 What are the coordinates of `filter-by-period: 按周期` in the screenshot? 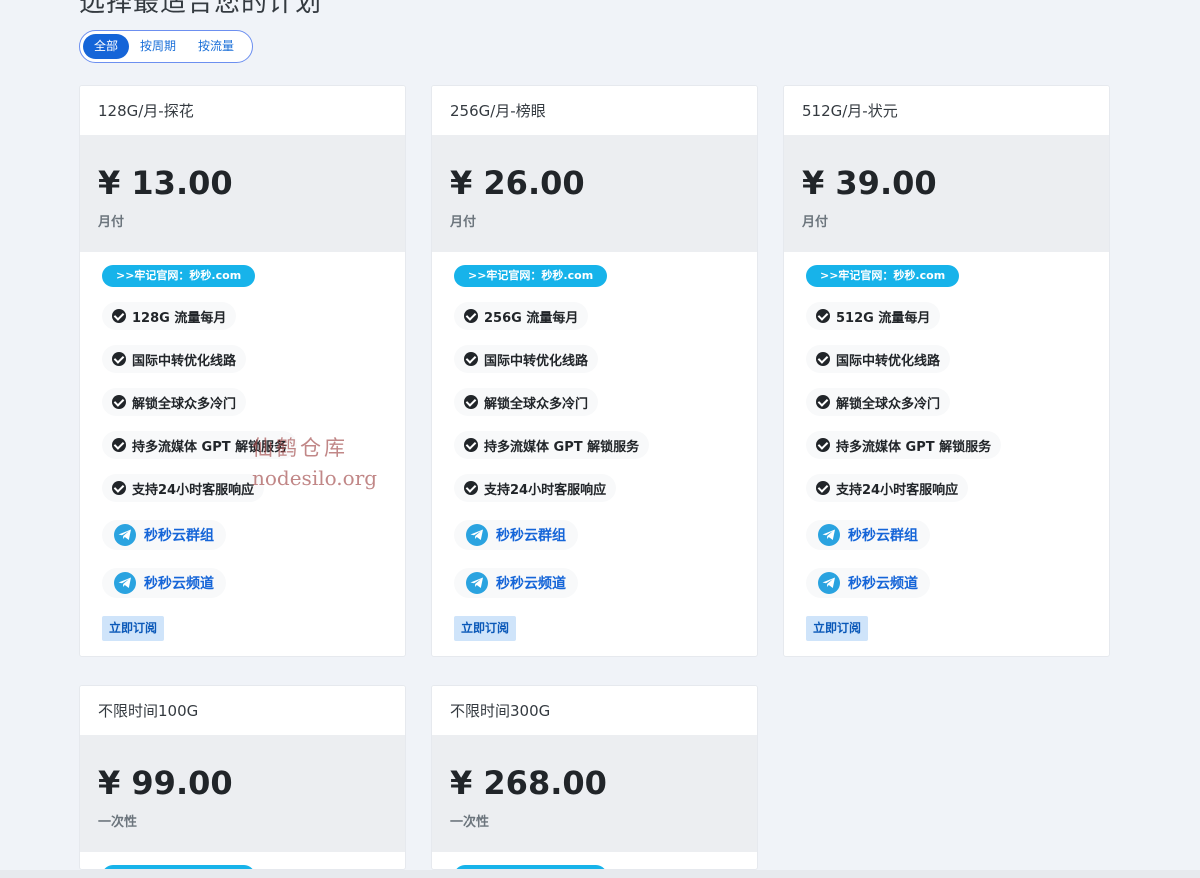 It's located at (158, 46).